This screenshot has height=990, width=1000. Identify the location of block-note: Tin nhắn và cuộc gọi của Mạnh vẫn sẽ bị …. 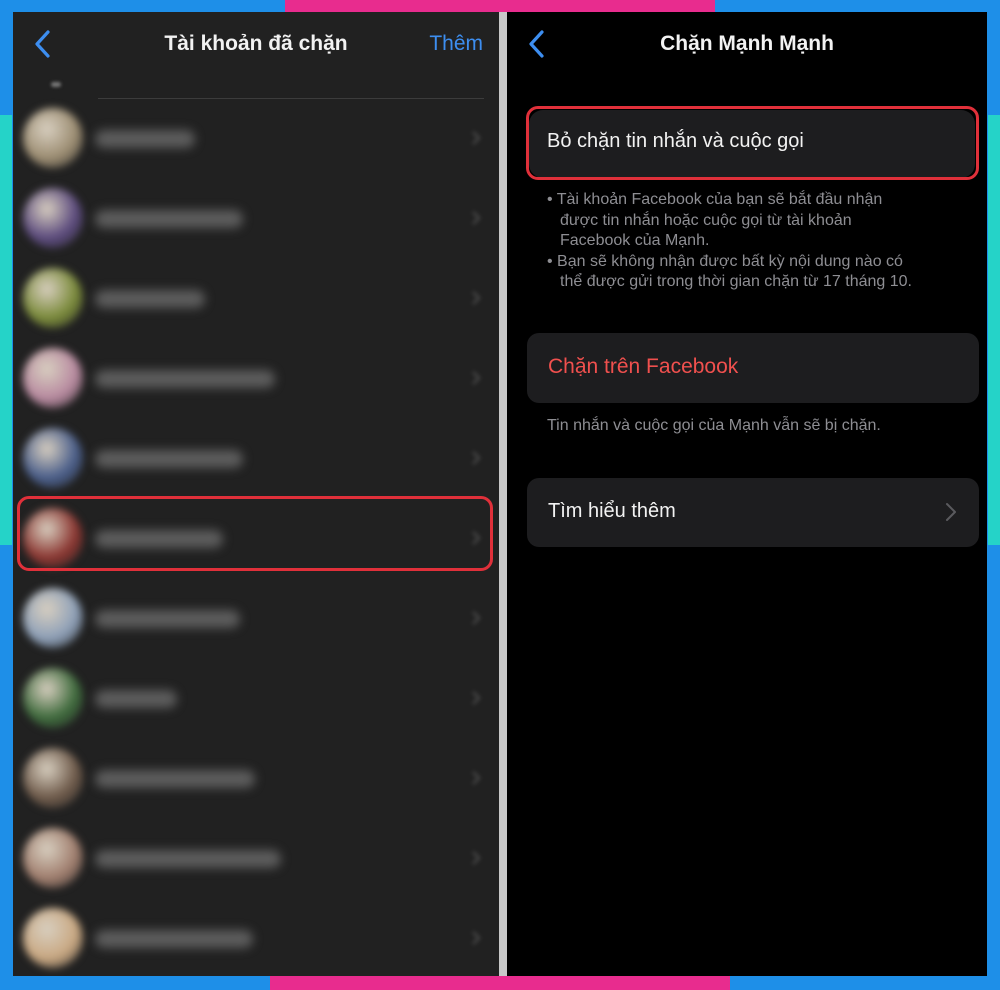
(714, 425).